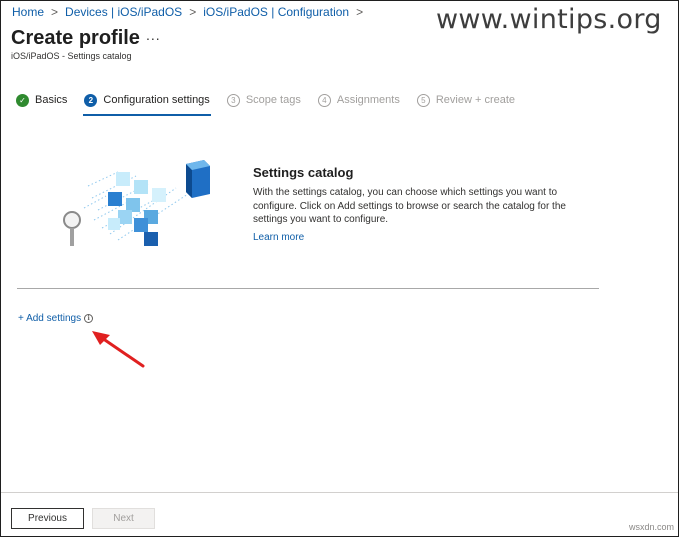 This screenshot has width=679, height=537. I want to click on corner-watermark: wsxdn.com, so click(652, 527).